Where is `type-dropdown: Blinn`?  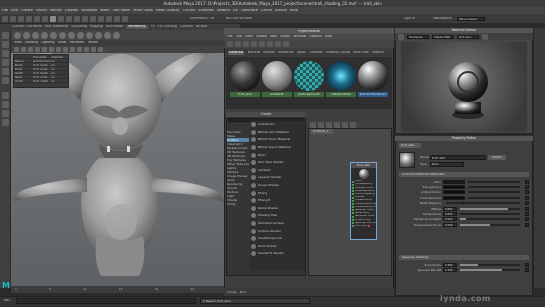 type-dropdown: Blinn is located at coordinates (447, 164).